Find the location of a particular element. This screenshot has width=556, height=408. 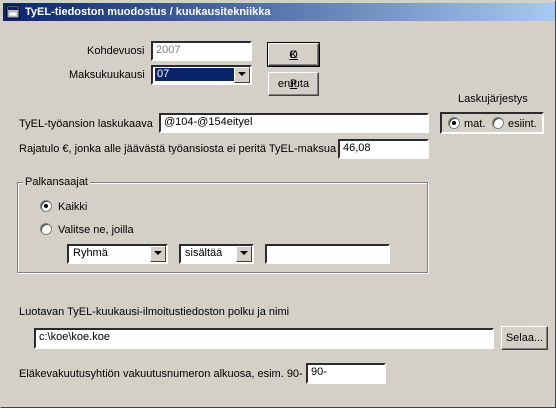

ok-button: OK is located at coordinates (293, 54).